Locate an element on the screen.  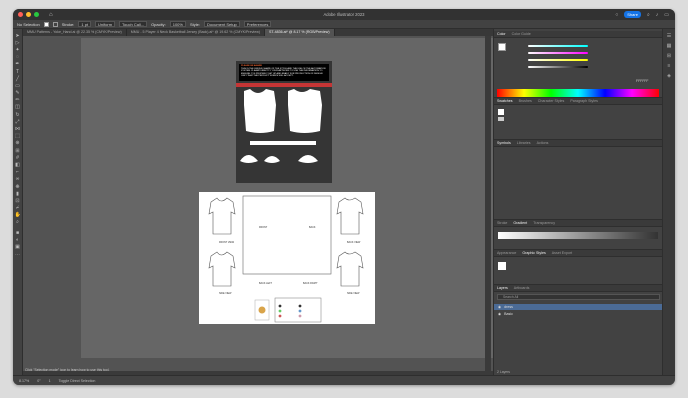
default-graphic-style is located at coordinates (502, 266).